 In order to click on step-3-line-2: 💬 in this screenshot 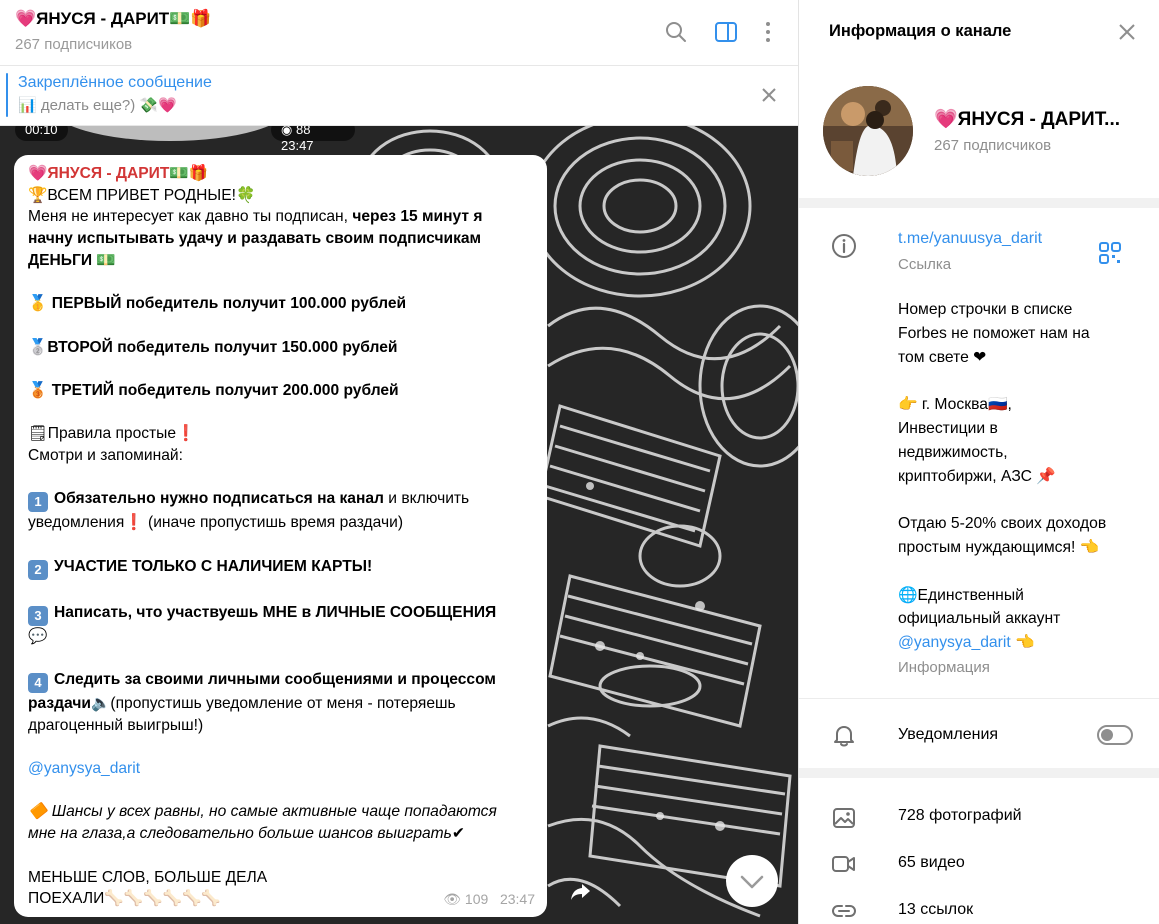, I will do `click(38, 636)`.